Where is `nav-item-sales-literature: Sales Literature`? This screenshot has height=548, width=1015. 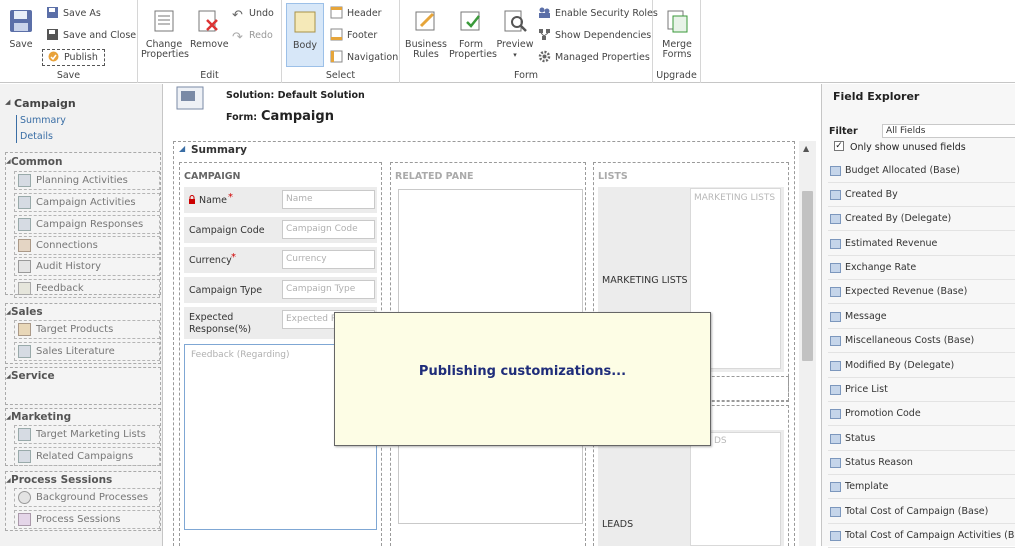
nav-item-sales-literature: Sales Literature is located at coordinates (87, 351).